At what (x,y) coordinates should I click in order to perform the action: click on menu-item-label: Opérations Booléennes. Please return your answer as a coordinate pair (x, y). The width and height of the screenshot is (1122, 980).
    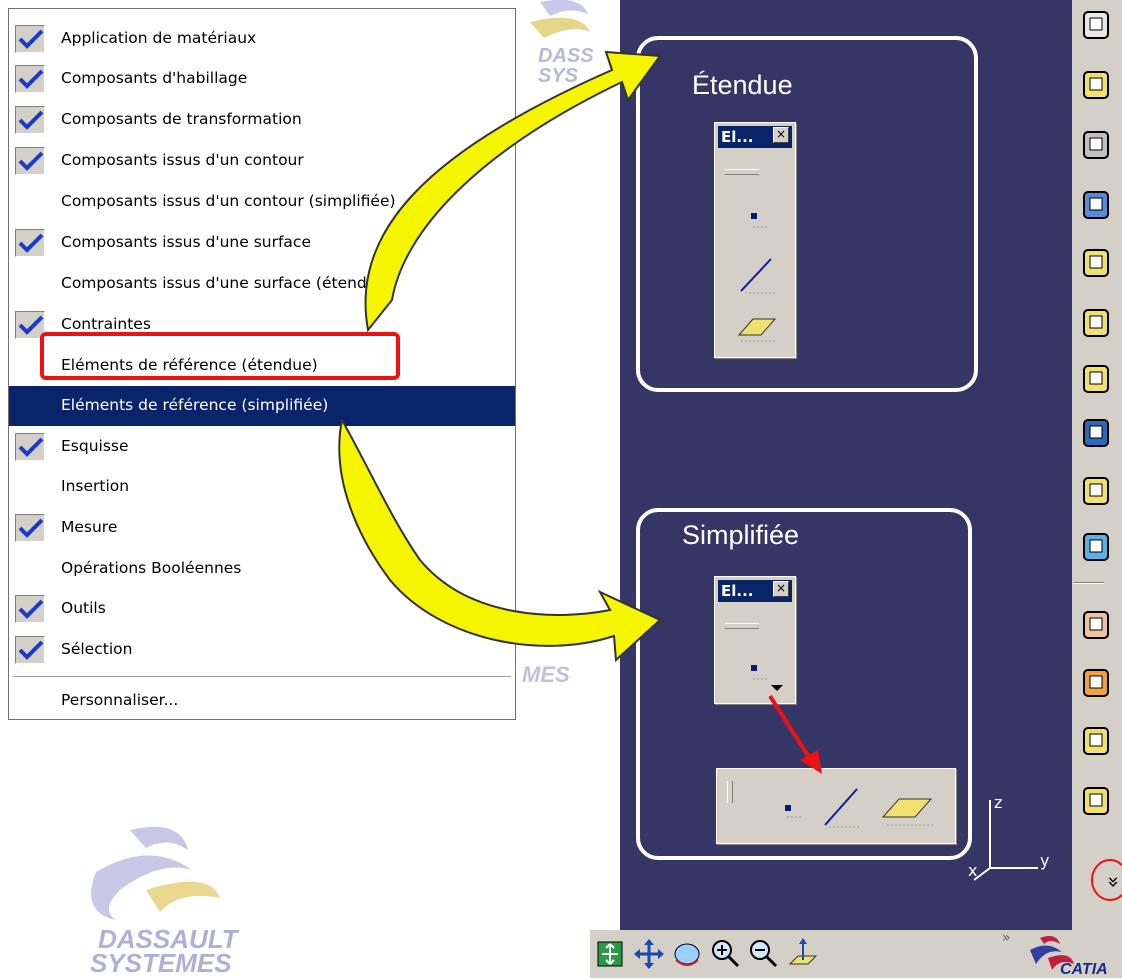
    Looking at the image, I should click on (151, 568).